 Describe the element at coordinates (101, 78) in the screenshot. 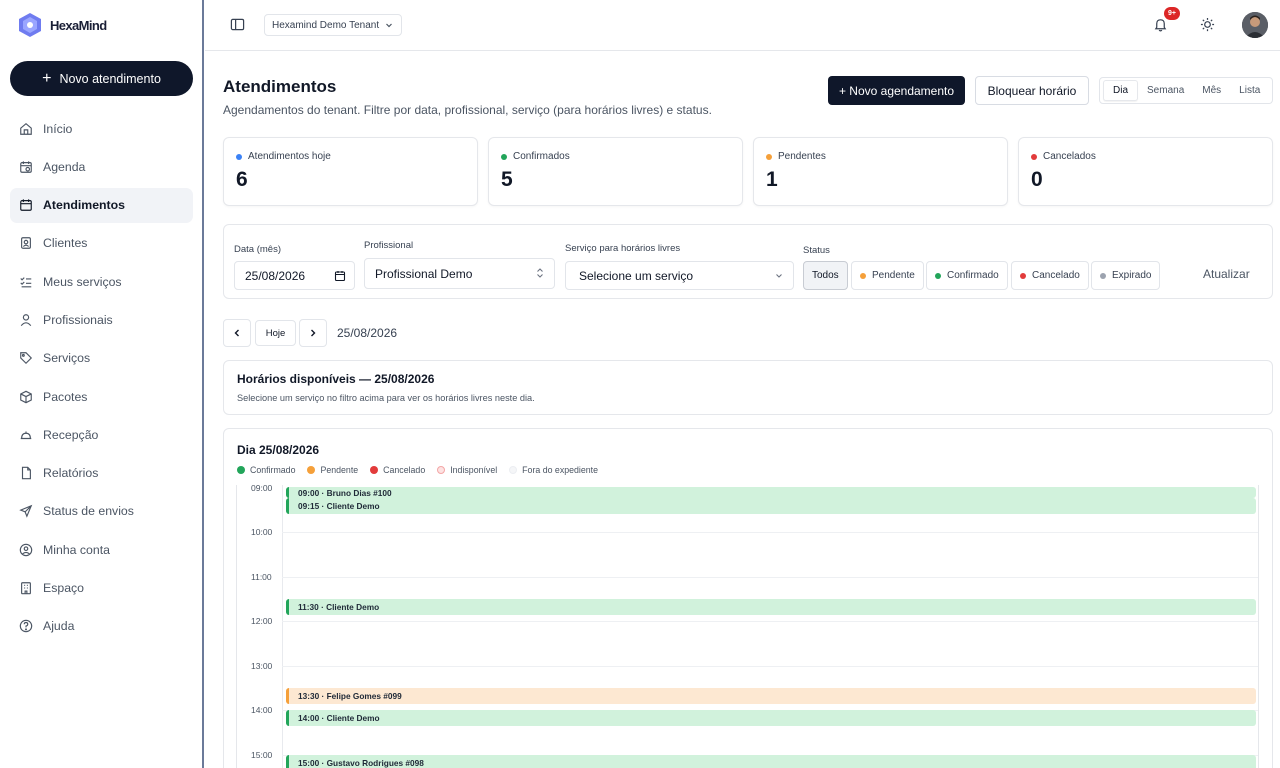

I see `new-appointment-button: + Novo atendimento` at that location.